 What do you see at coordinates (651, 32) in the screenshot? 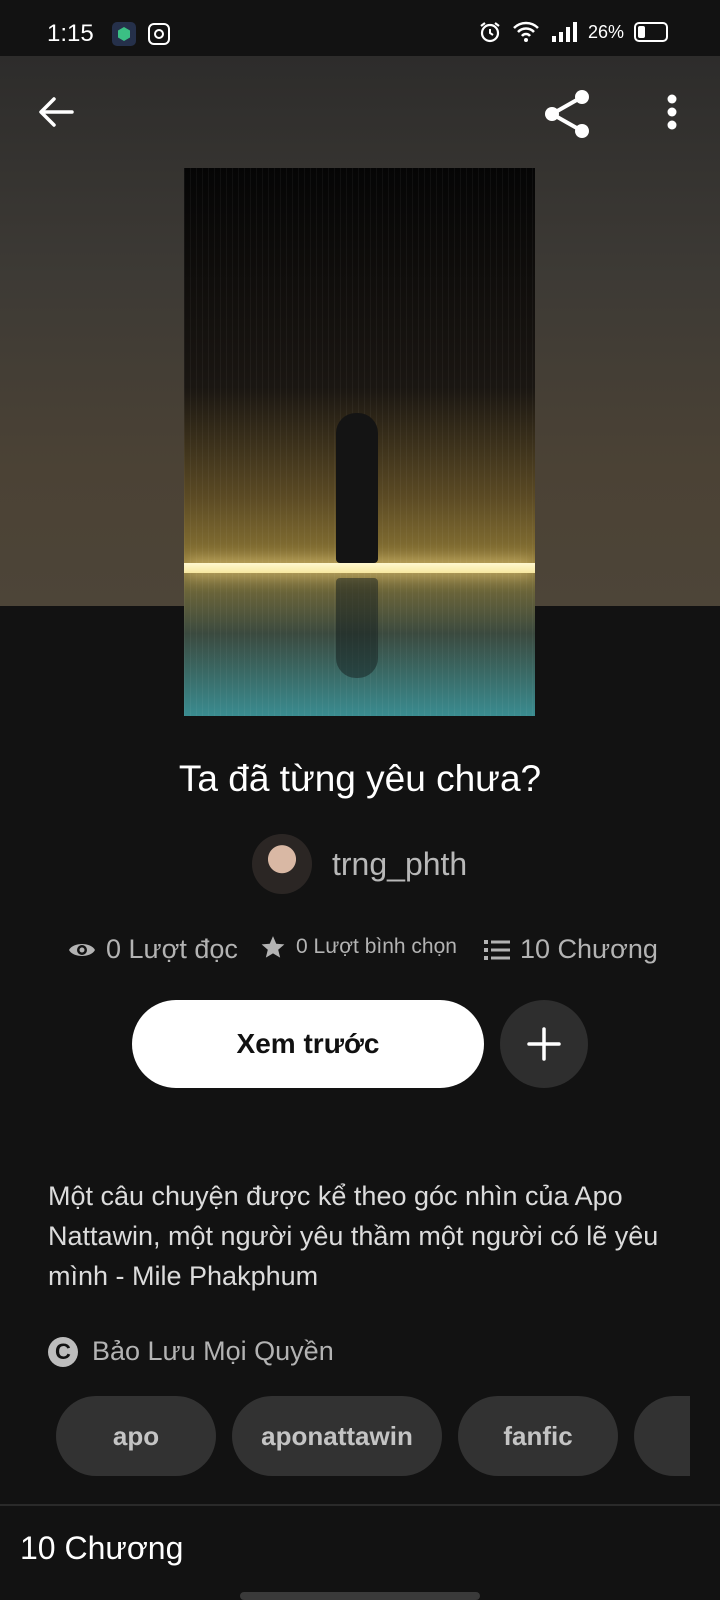
I see `battery-icon` at bounding box center [651, 32].